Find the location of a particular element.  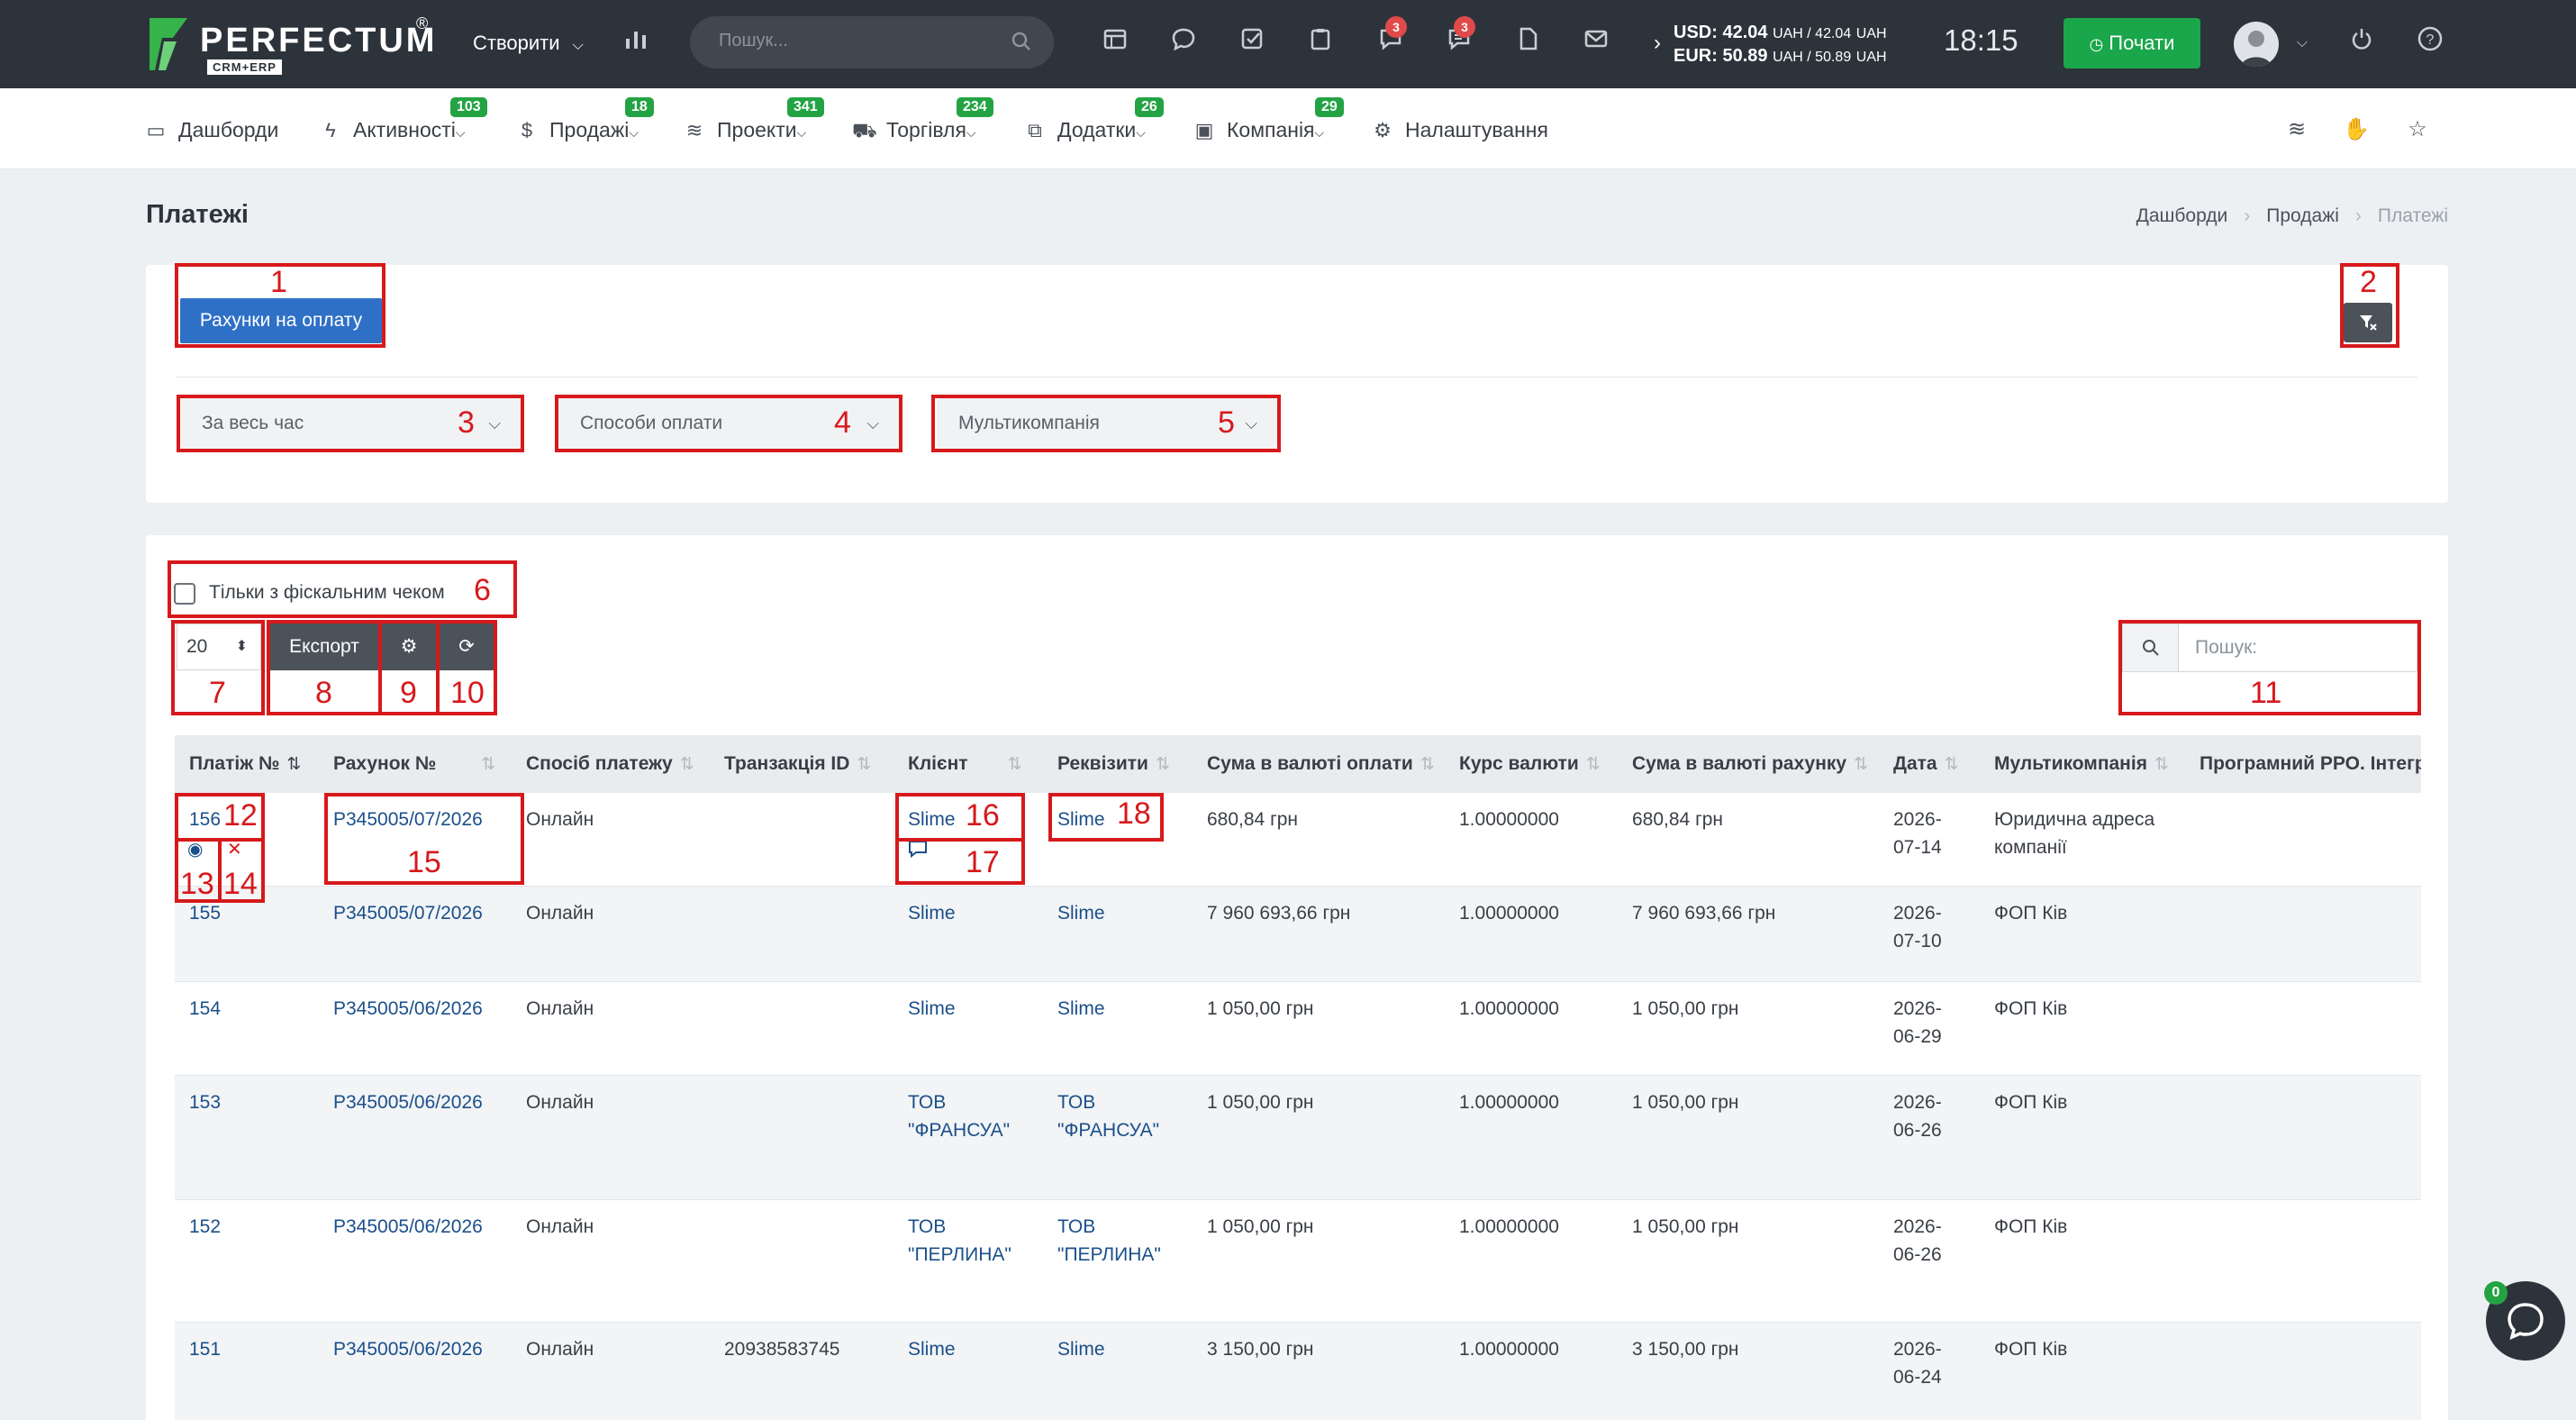

column-header-label: Сума в валюті рахунку is located at coordinates (1739, 764).